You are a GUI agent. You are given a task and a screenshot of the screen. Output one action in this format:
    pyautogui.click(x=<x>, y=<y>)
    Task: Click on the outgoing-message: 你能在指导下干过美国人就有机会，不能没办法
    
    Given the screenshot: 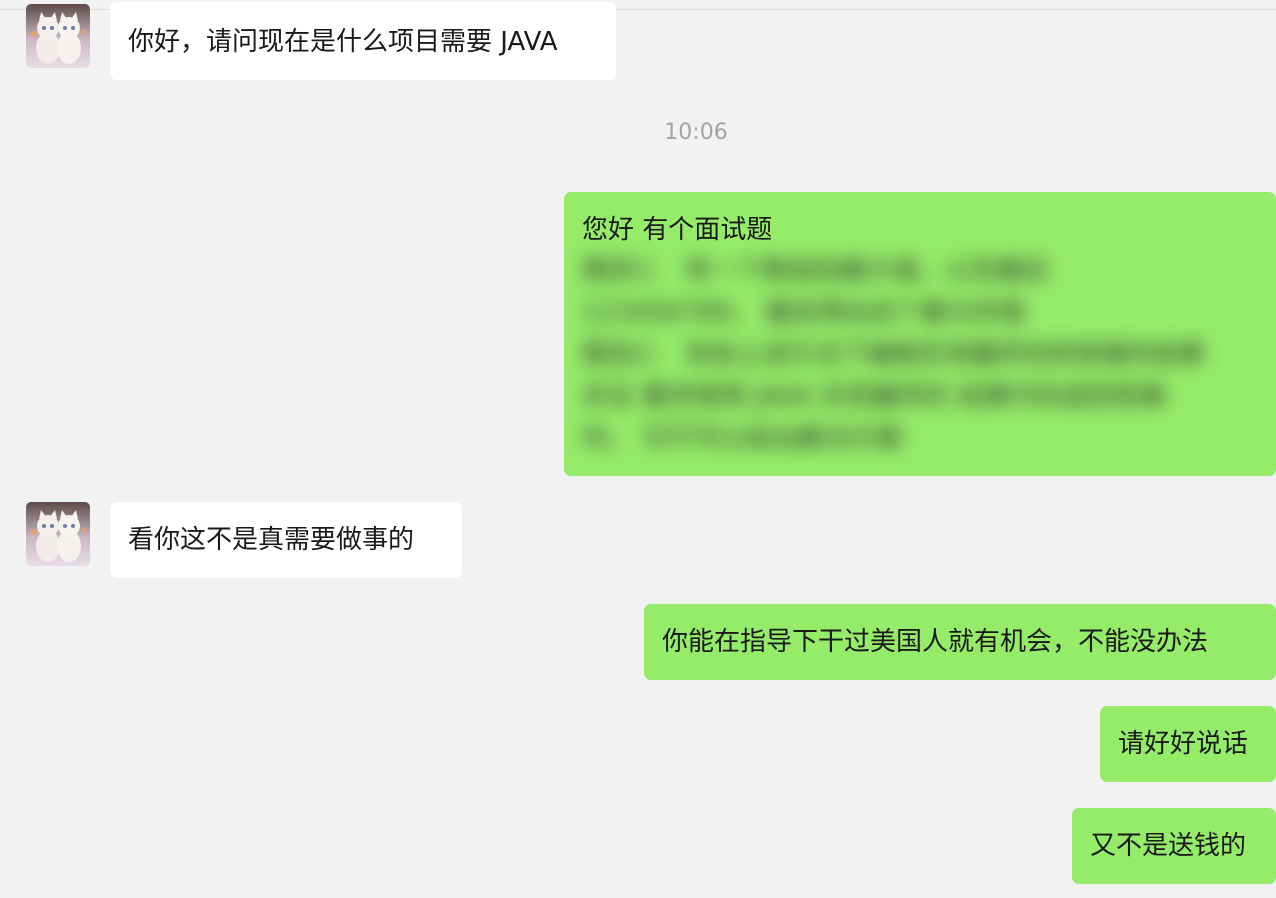 What is the action you would take?
    pyautogui.click(x=960, y=642)
    